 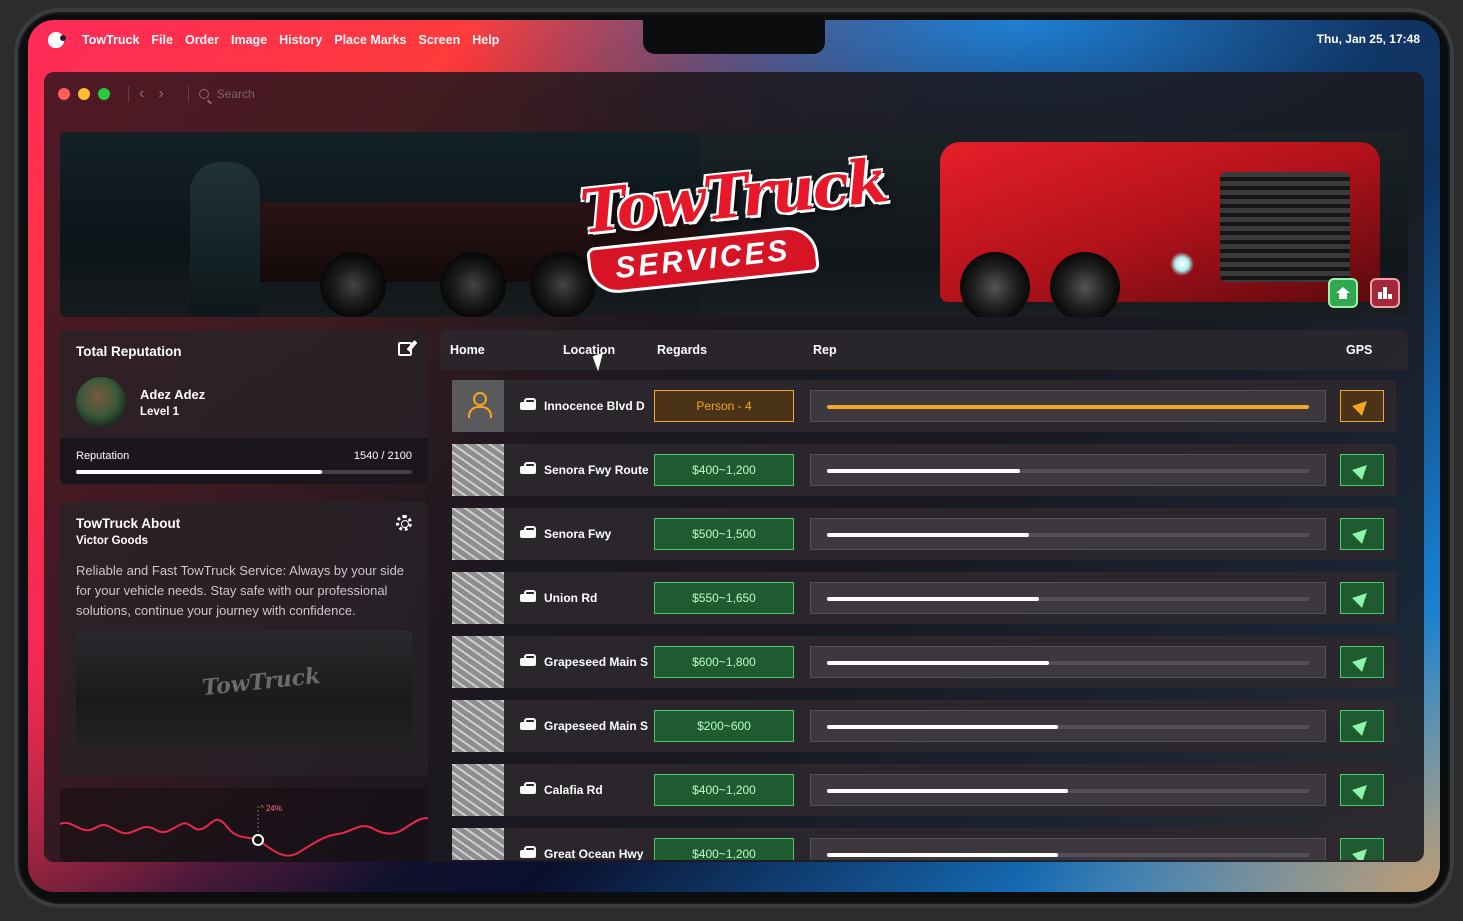 What do you see at coordinates (249, 40) in the screenshot?
I see `menu-image: Image` at bounding box center [249, 40].